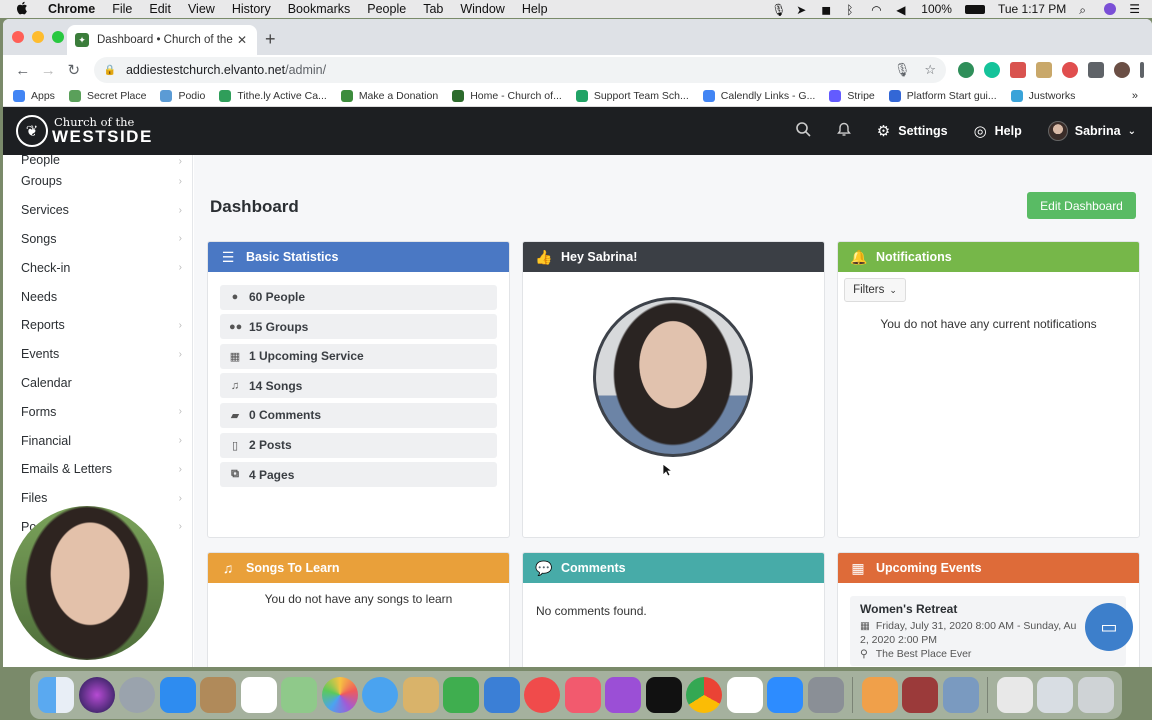  Describe the element at coordinates (582, 695) in the screenshot. I see `music-app-icon` at that location.